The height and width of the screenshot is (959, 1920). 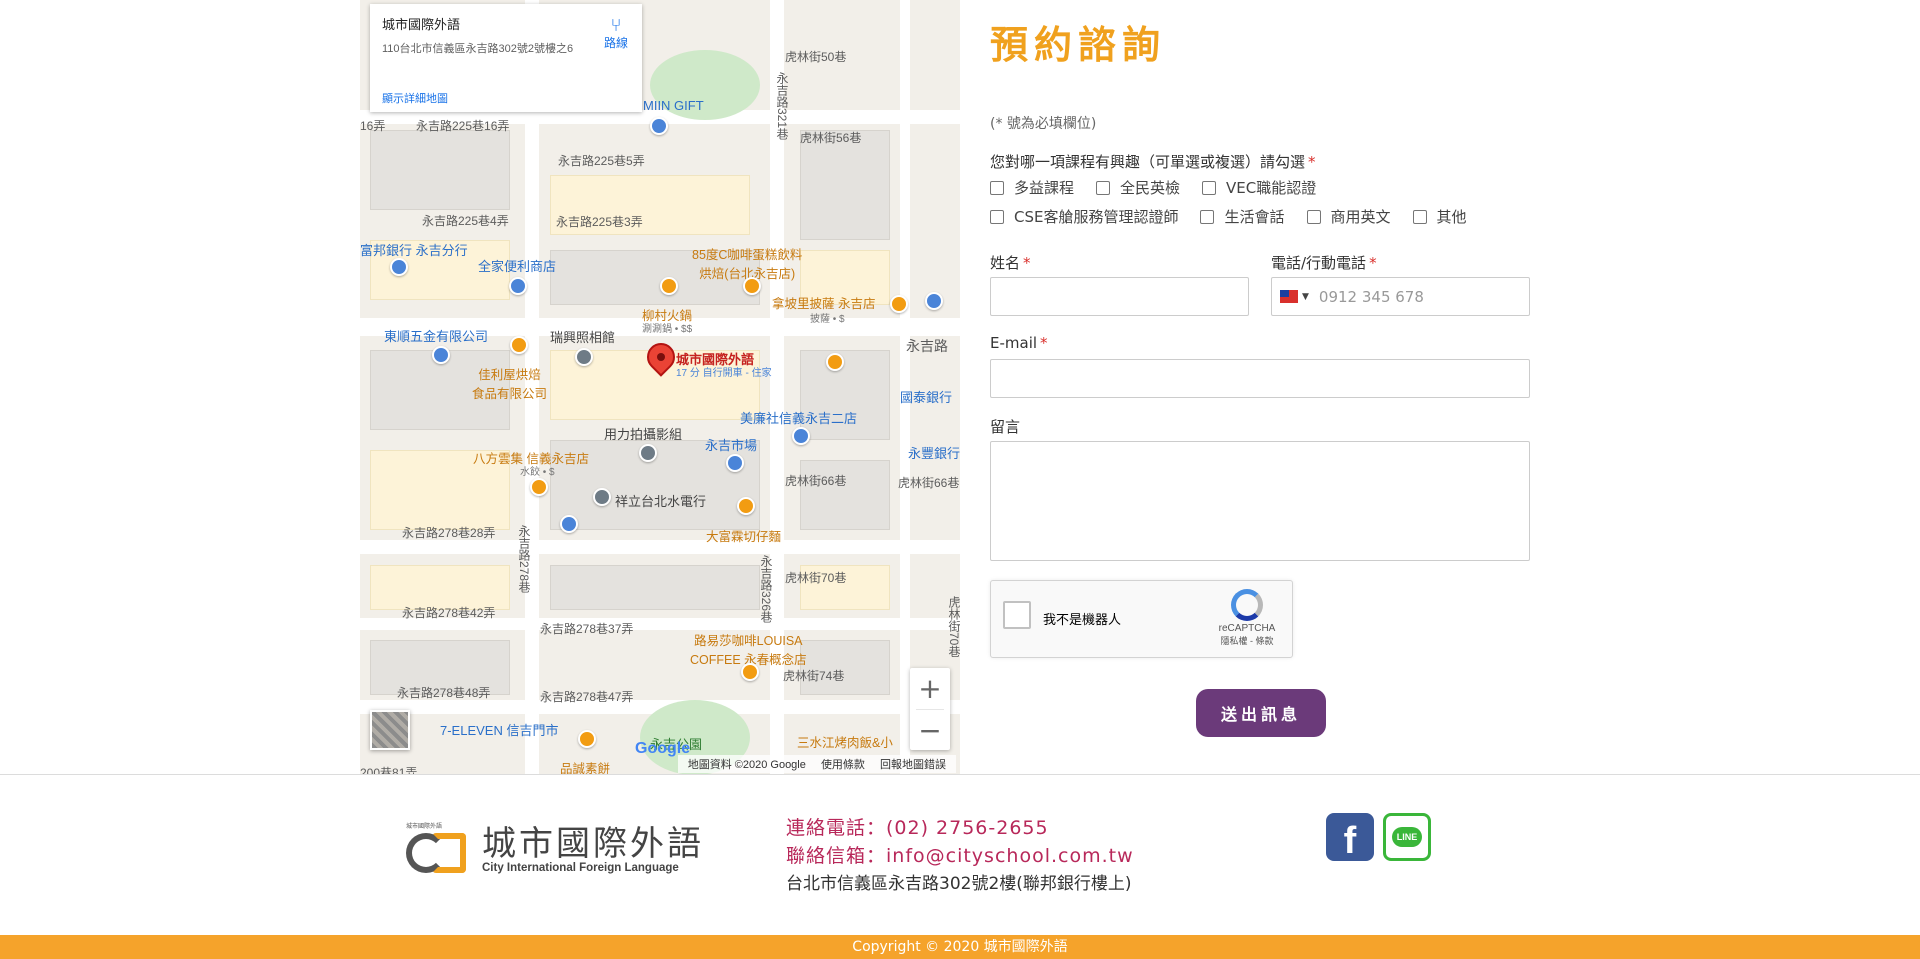 I want to click on course-option-vec: VEC職能認證, so click(x=1259, y=187).